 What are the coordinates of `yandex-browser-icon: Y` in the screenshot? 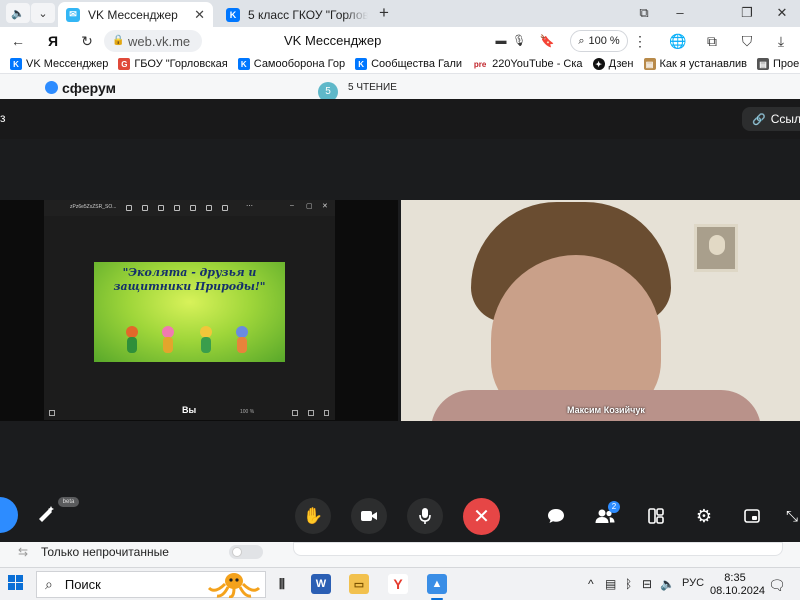 It's located at (398, 584).